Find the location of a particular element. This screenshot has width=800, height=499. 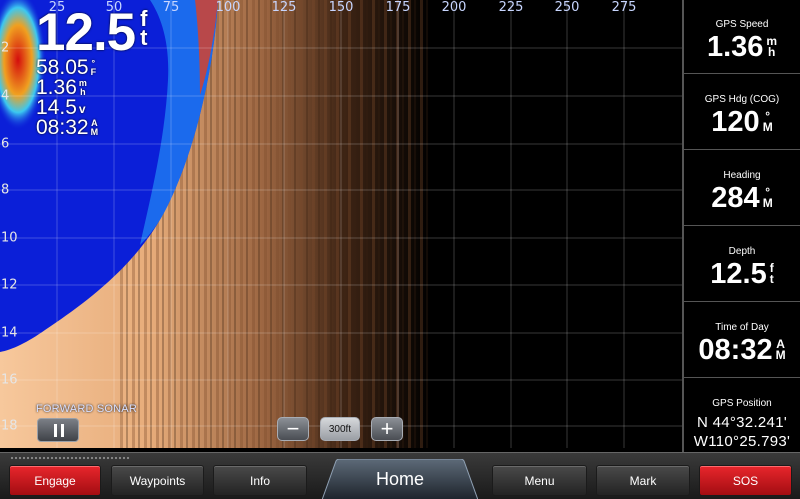

field-heading: Heading 284 ° M is located at coordinates (742, 188).